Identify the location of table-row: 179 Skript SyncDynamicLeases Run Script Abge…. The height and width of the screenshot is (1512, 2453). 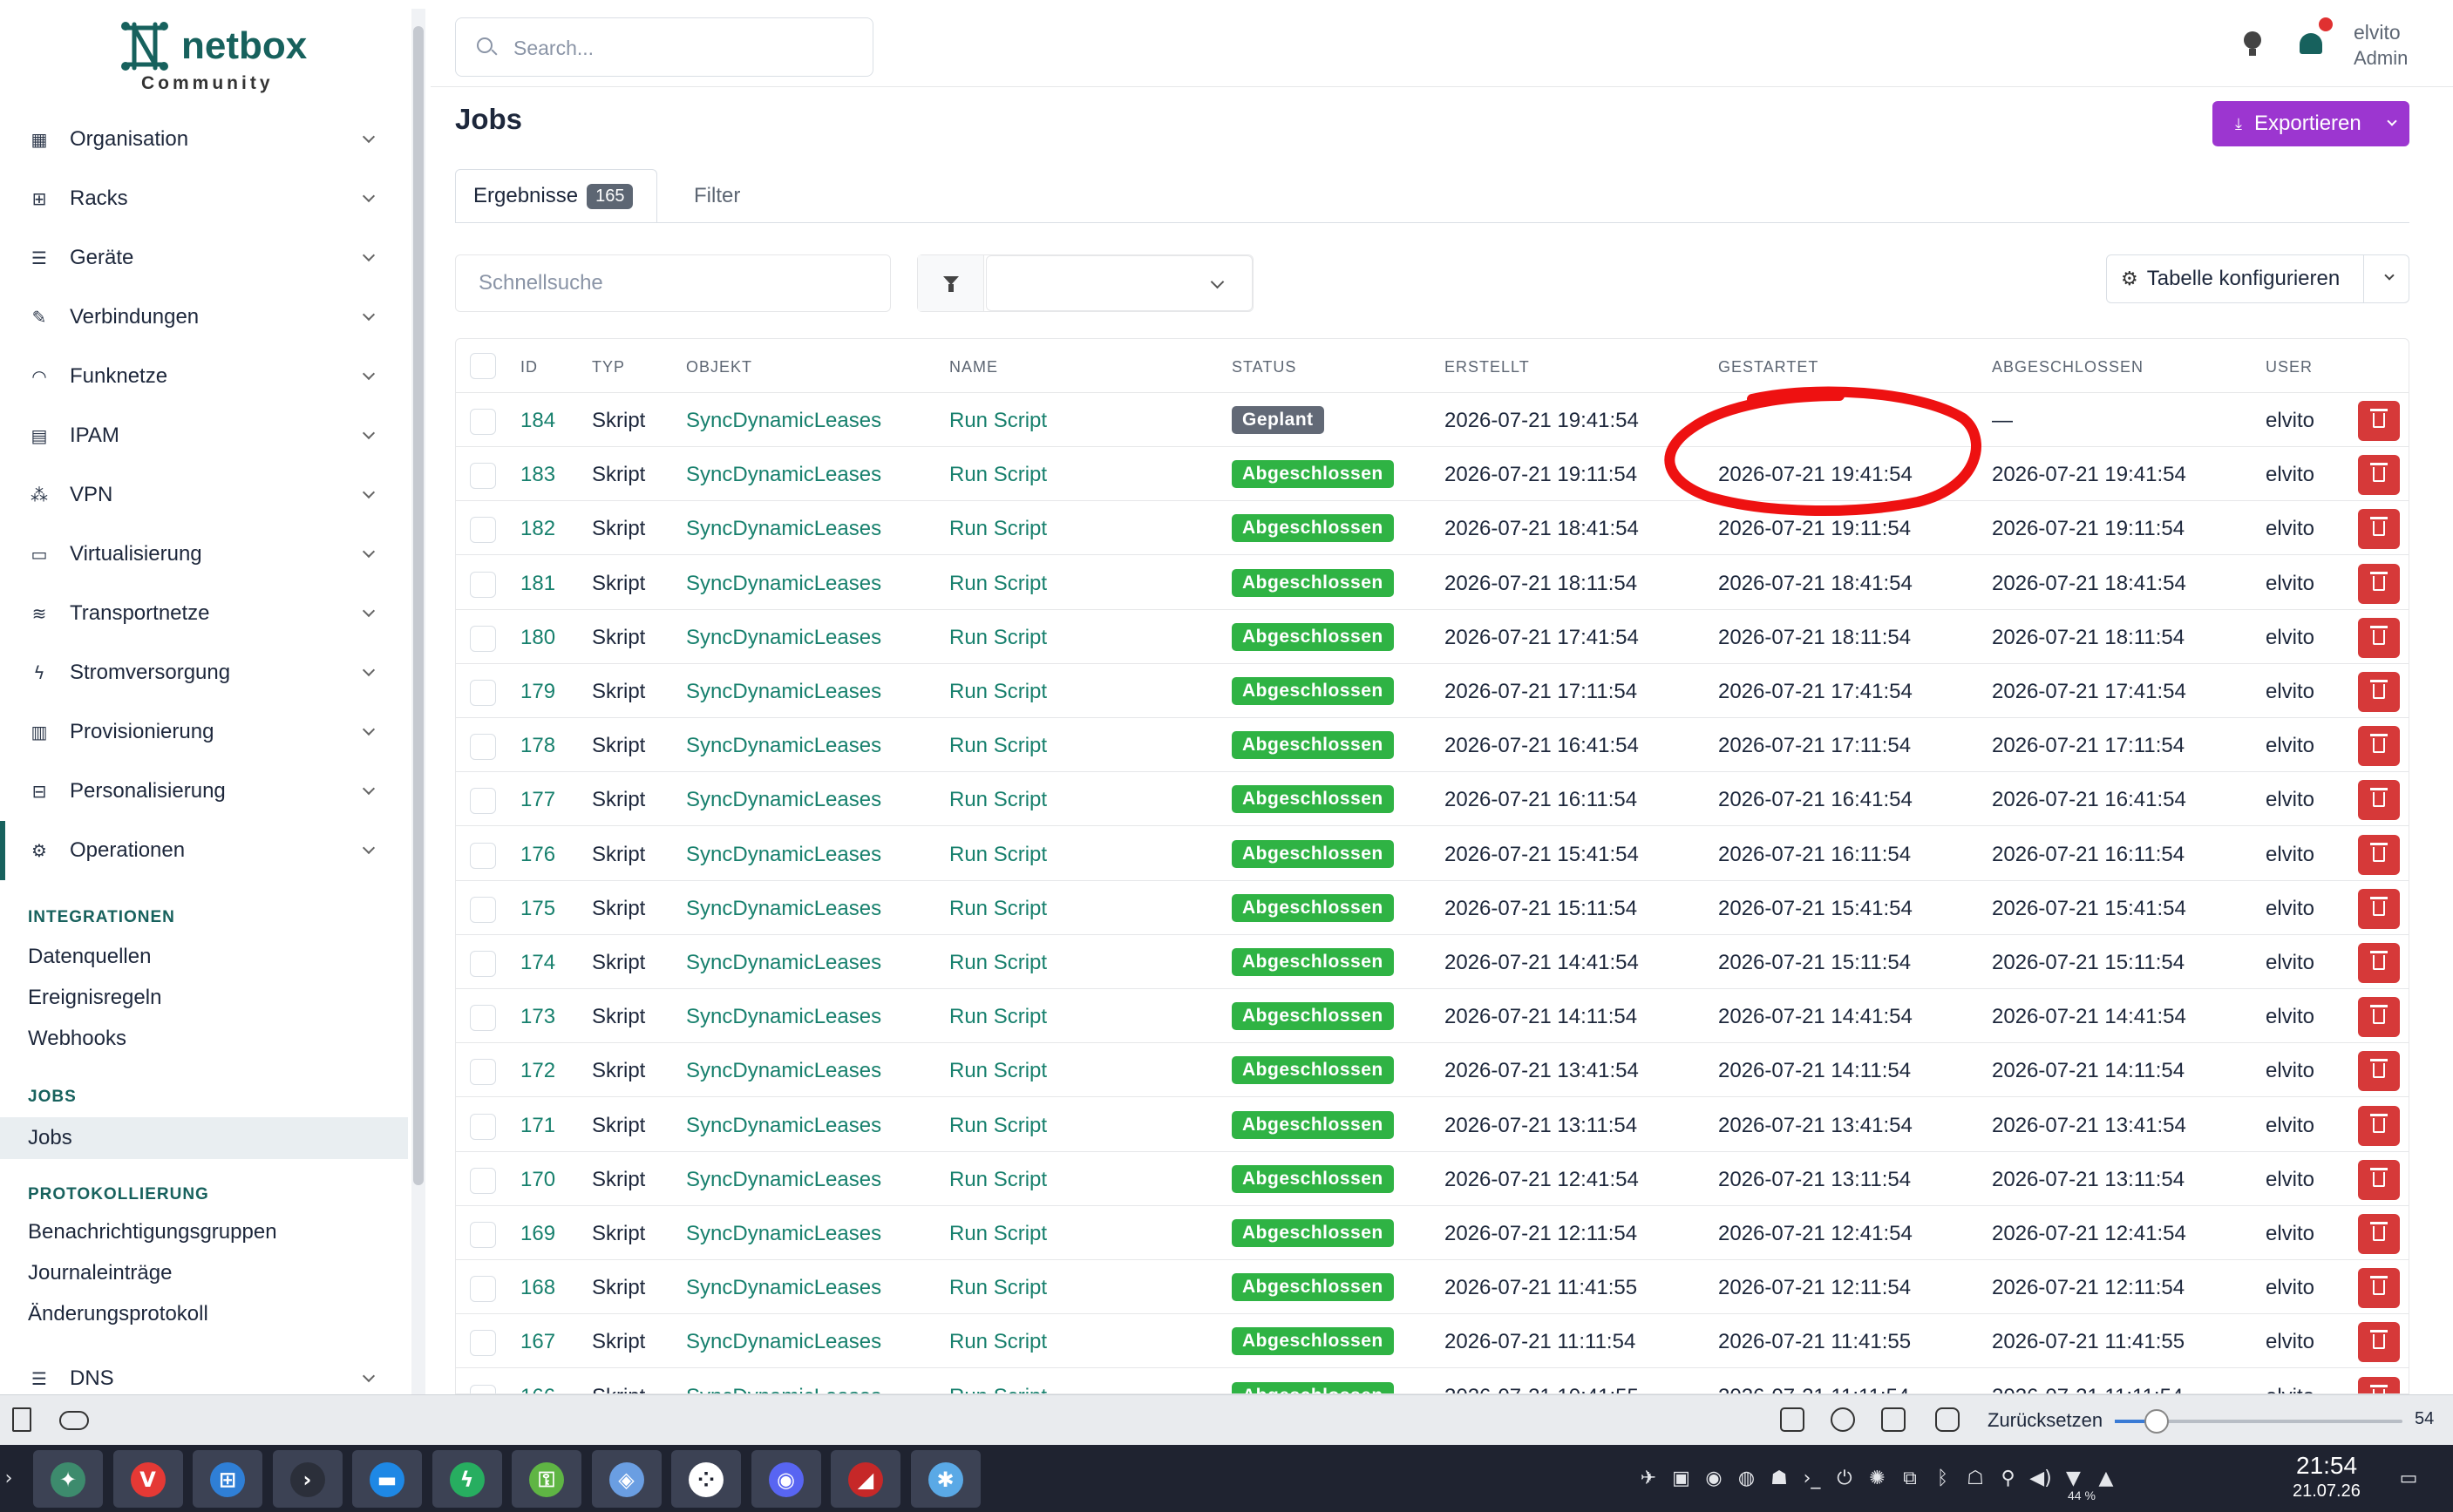
(1432, 691).